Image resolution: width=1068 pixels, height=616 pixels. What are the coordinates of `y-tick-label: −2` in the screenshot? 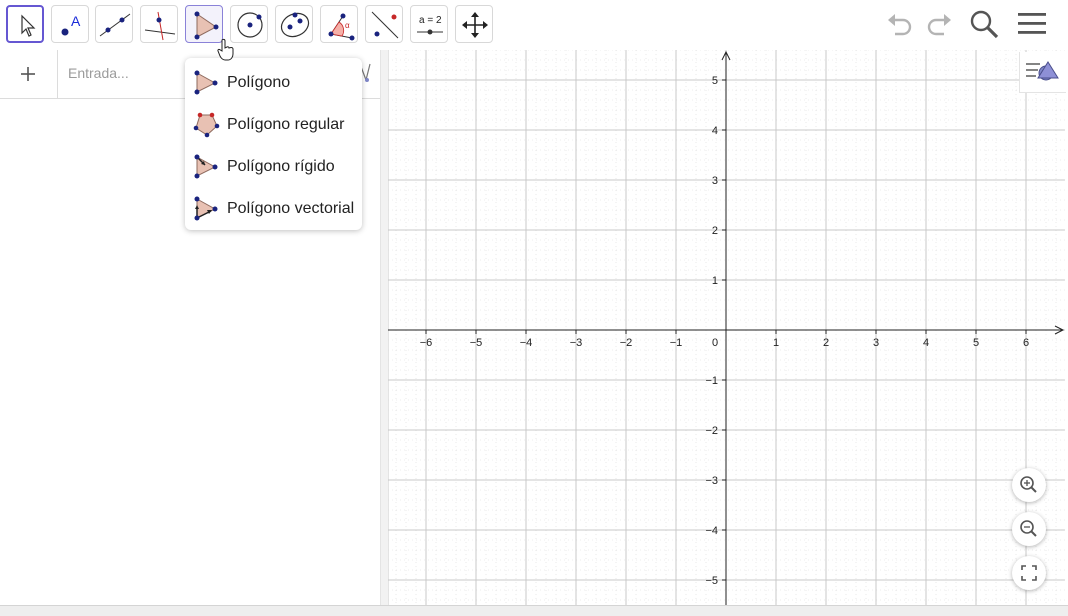 It's located at (711, 431).